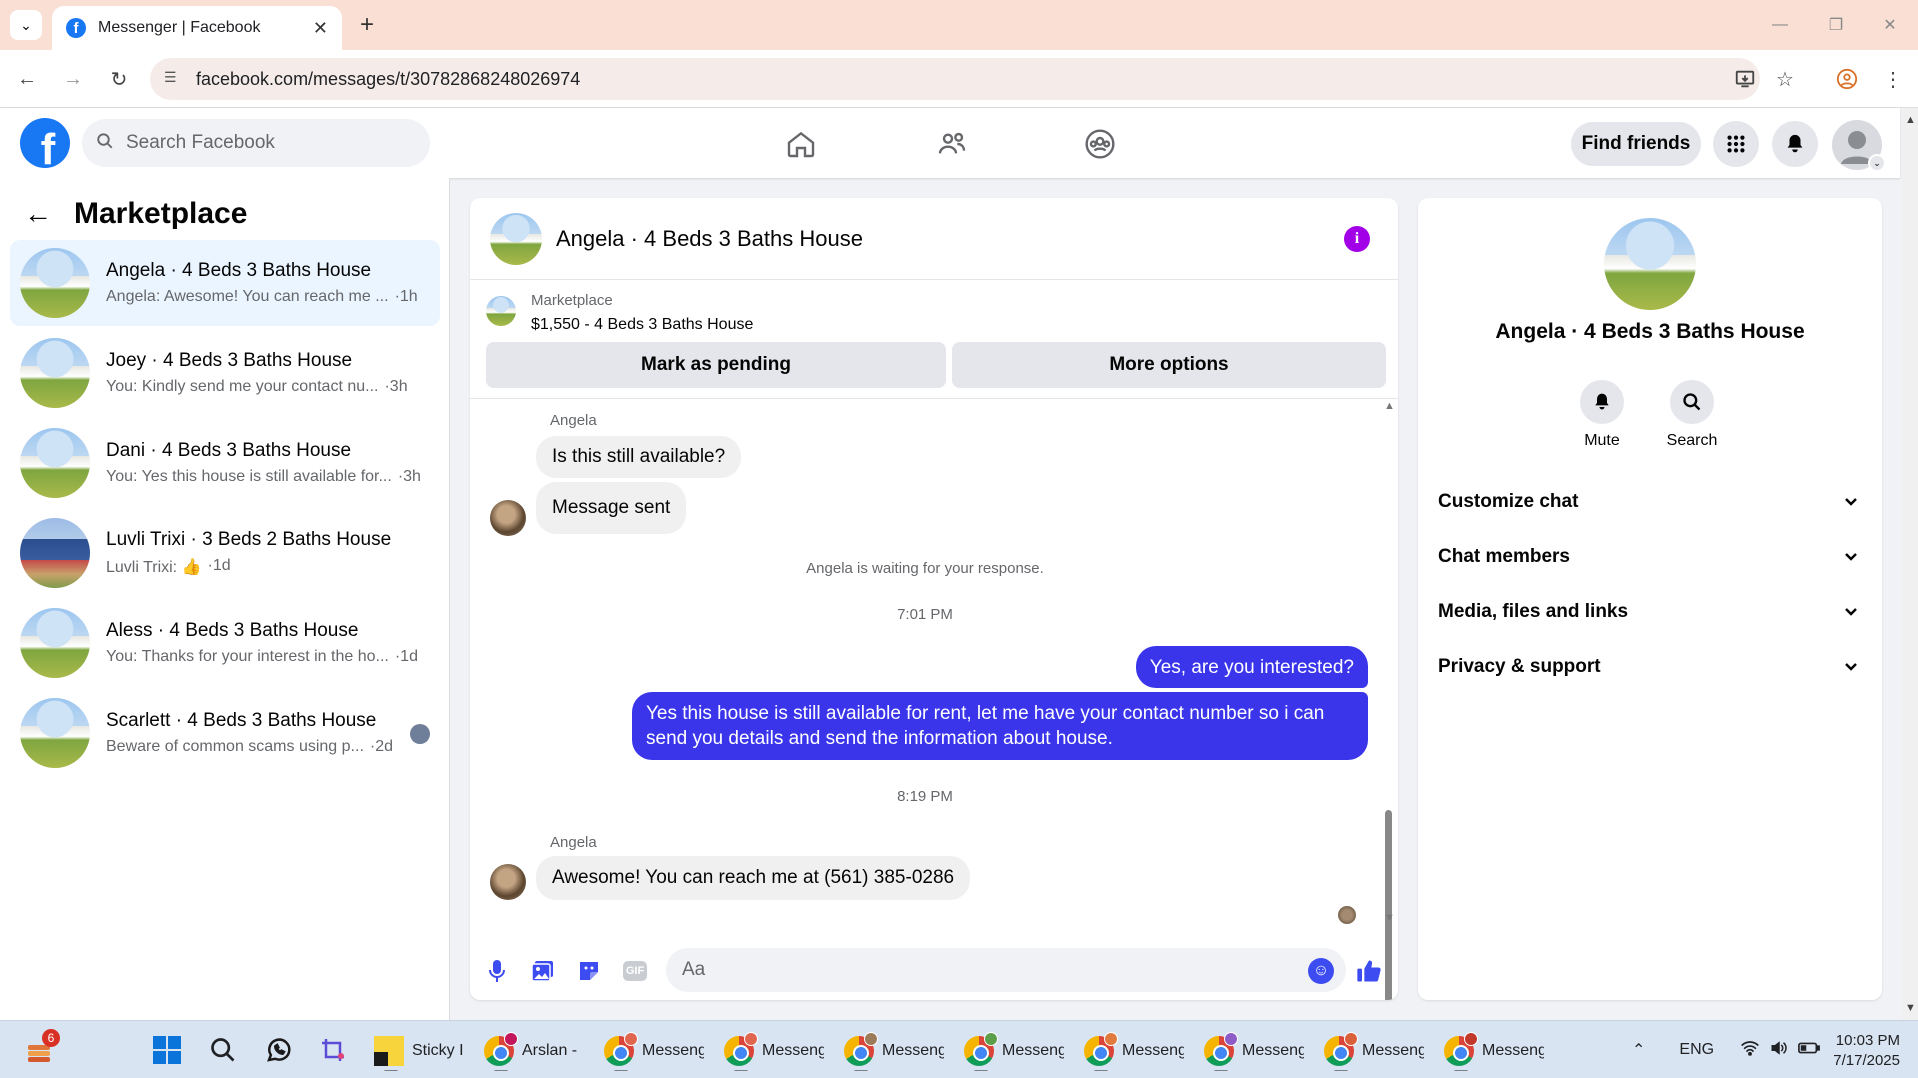 The height and width of the screenshot is (1078, 1918). What do you see at coordinates (952, 144) in the screenshot?
I see `friends-nav-icon` at bounding box center [952, 144].